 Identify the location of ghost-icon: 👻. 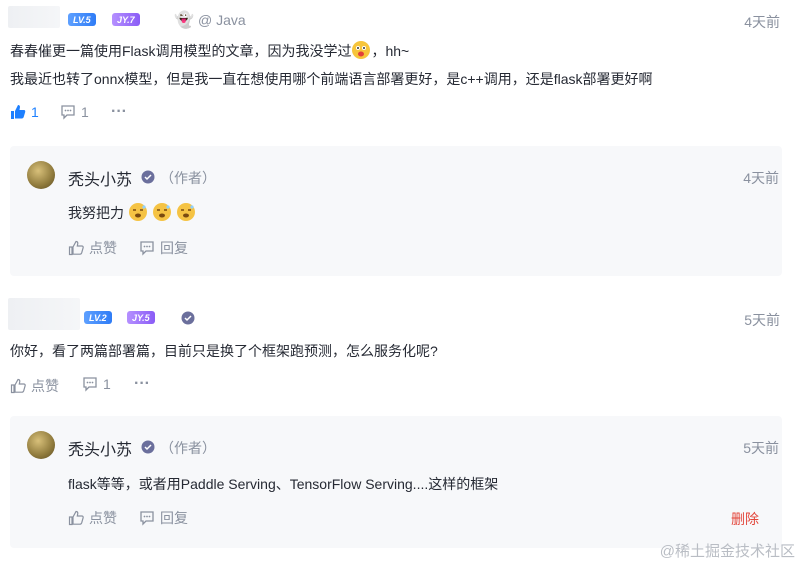
(184, 20).